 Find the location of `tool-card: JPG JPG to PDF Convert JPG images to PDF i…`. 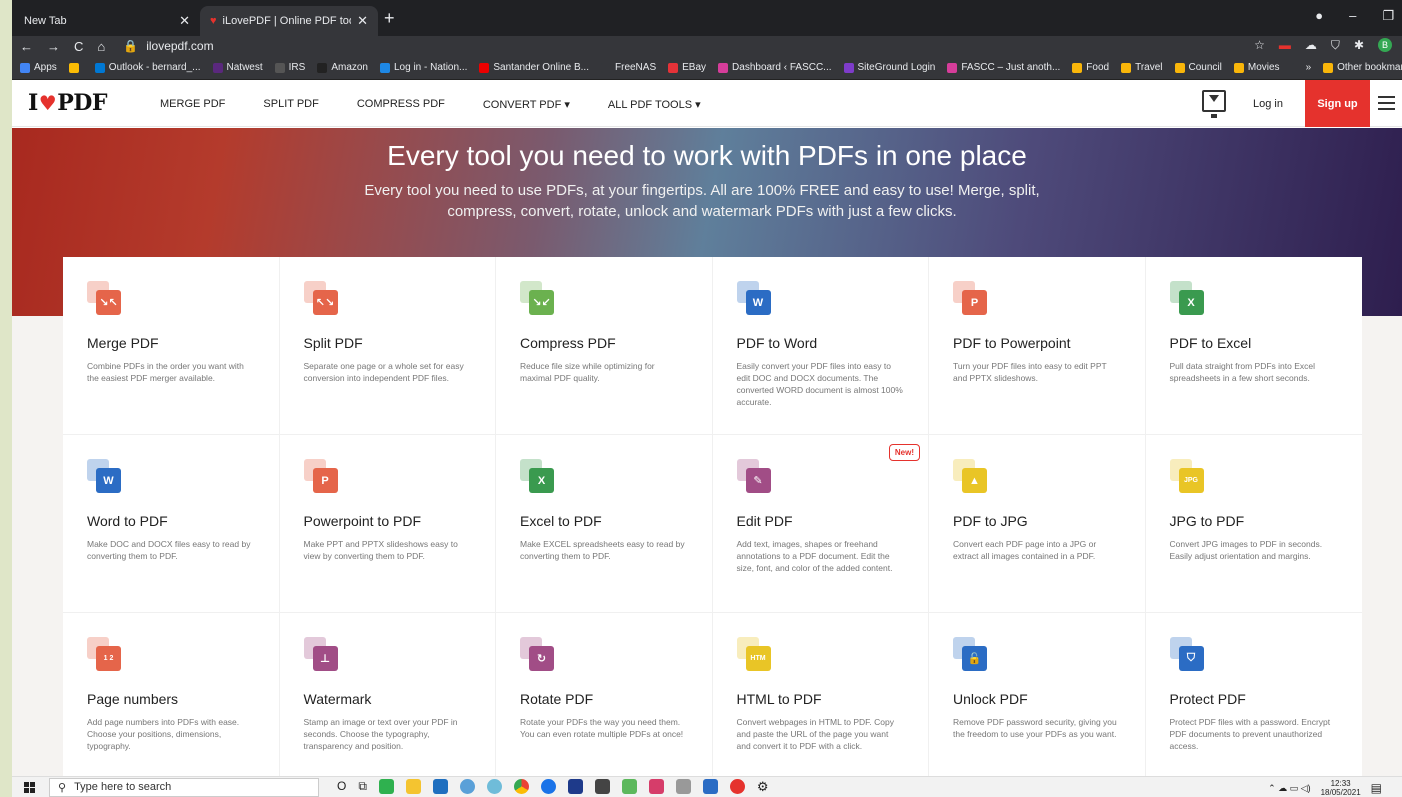

tool-card: JPG JPG to PDF Convert JPG images to PDF i… is located at coordinates (1253, 524).